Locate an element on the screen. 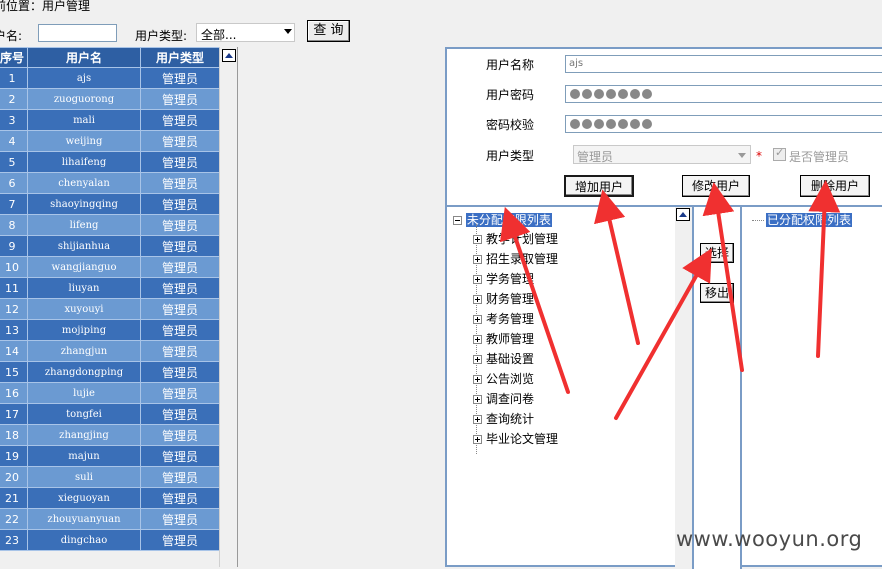  row-index: 16 is located at coordinates (14, 393).